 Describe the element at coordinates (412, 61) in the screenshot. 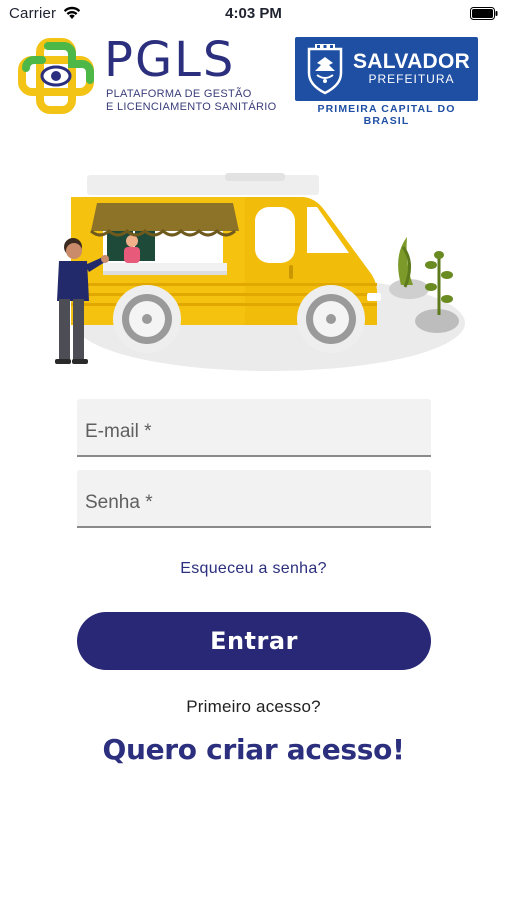

I see `salvador-city-label: SALVADOR` at that location.